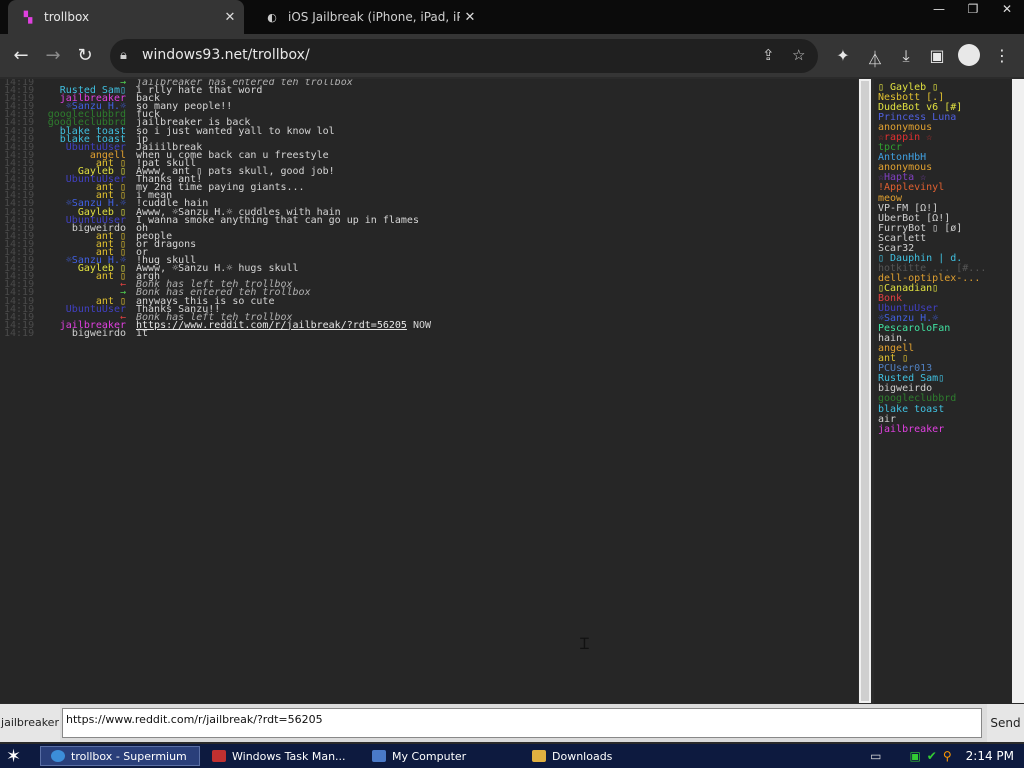 The width and height of the screenshot is (1024, 768). What do you see at coordinates (1007, 9) in the screenshot?
I see `close-window-icon: ✕` at bounding box center [1007, 9].